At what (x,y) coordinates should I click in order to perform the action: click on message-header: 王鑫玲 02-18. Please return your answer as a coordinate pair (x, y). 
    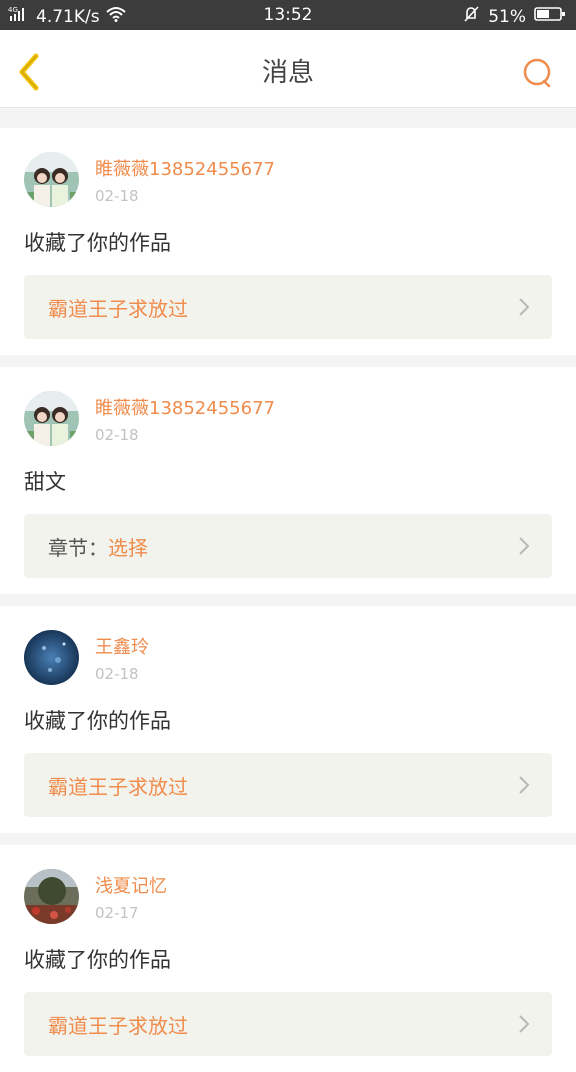
    Looking at the image, I should click on (288, 657).